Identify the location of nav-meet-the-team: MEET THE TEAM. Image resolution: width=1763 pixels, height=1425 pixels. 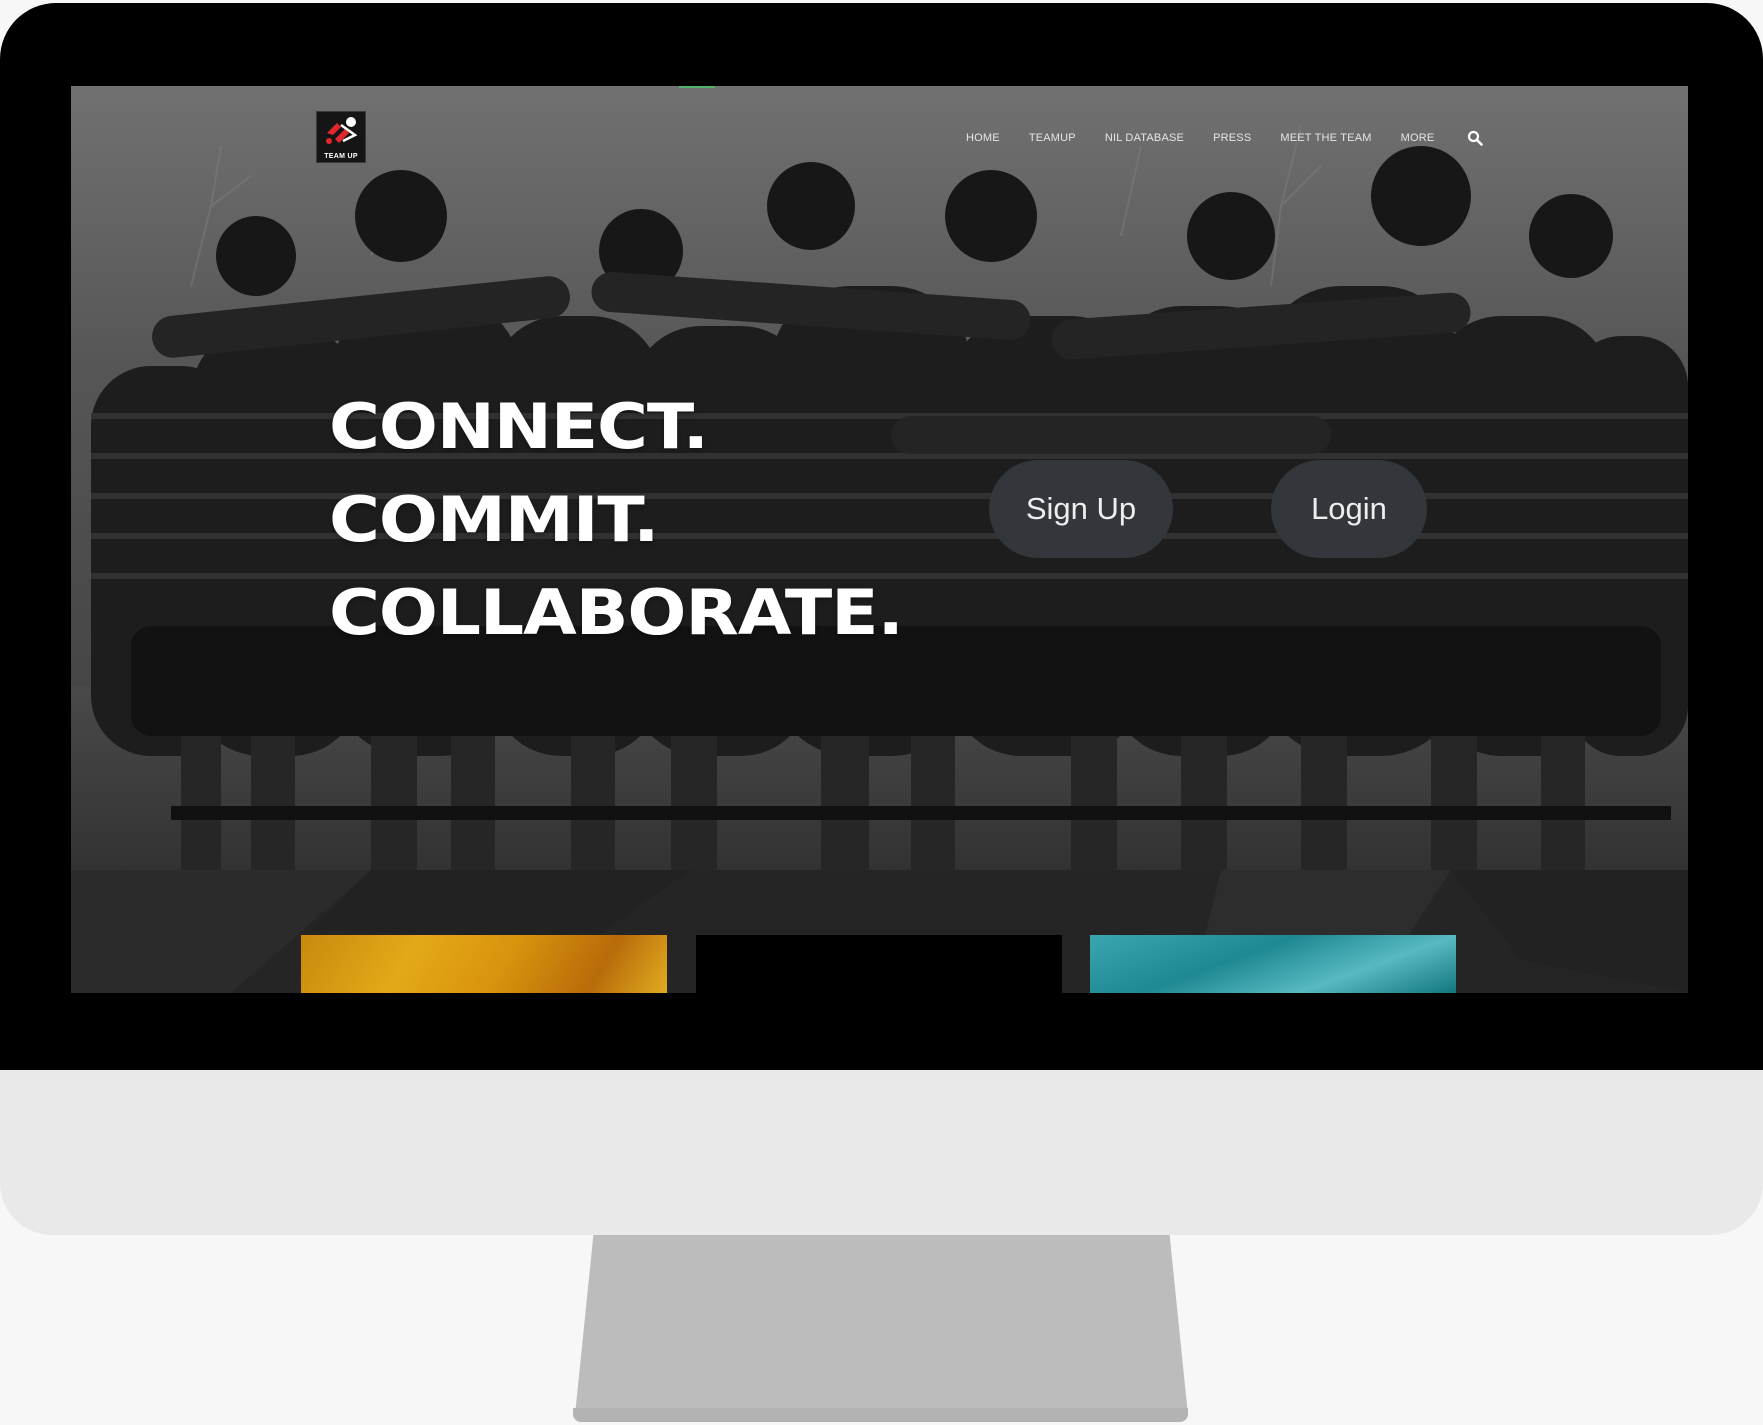
(1325, 138).